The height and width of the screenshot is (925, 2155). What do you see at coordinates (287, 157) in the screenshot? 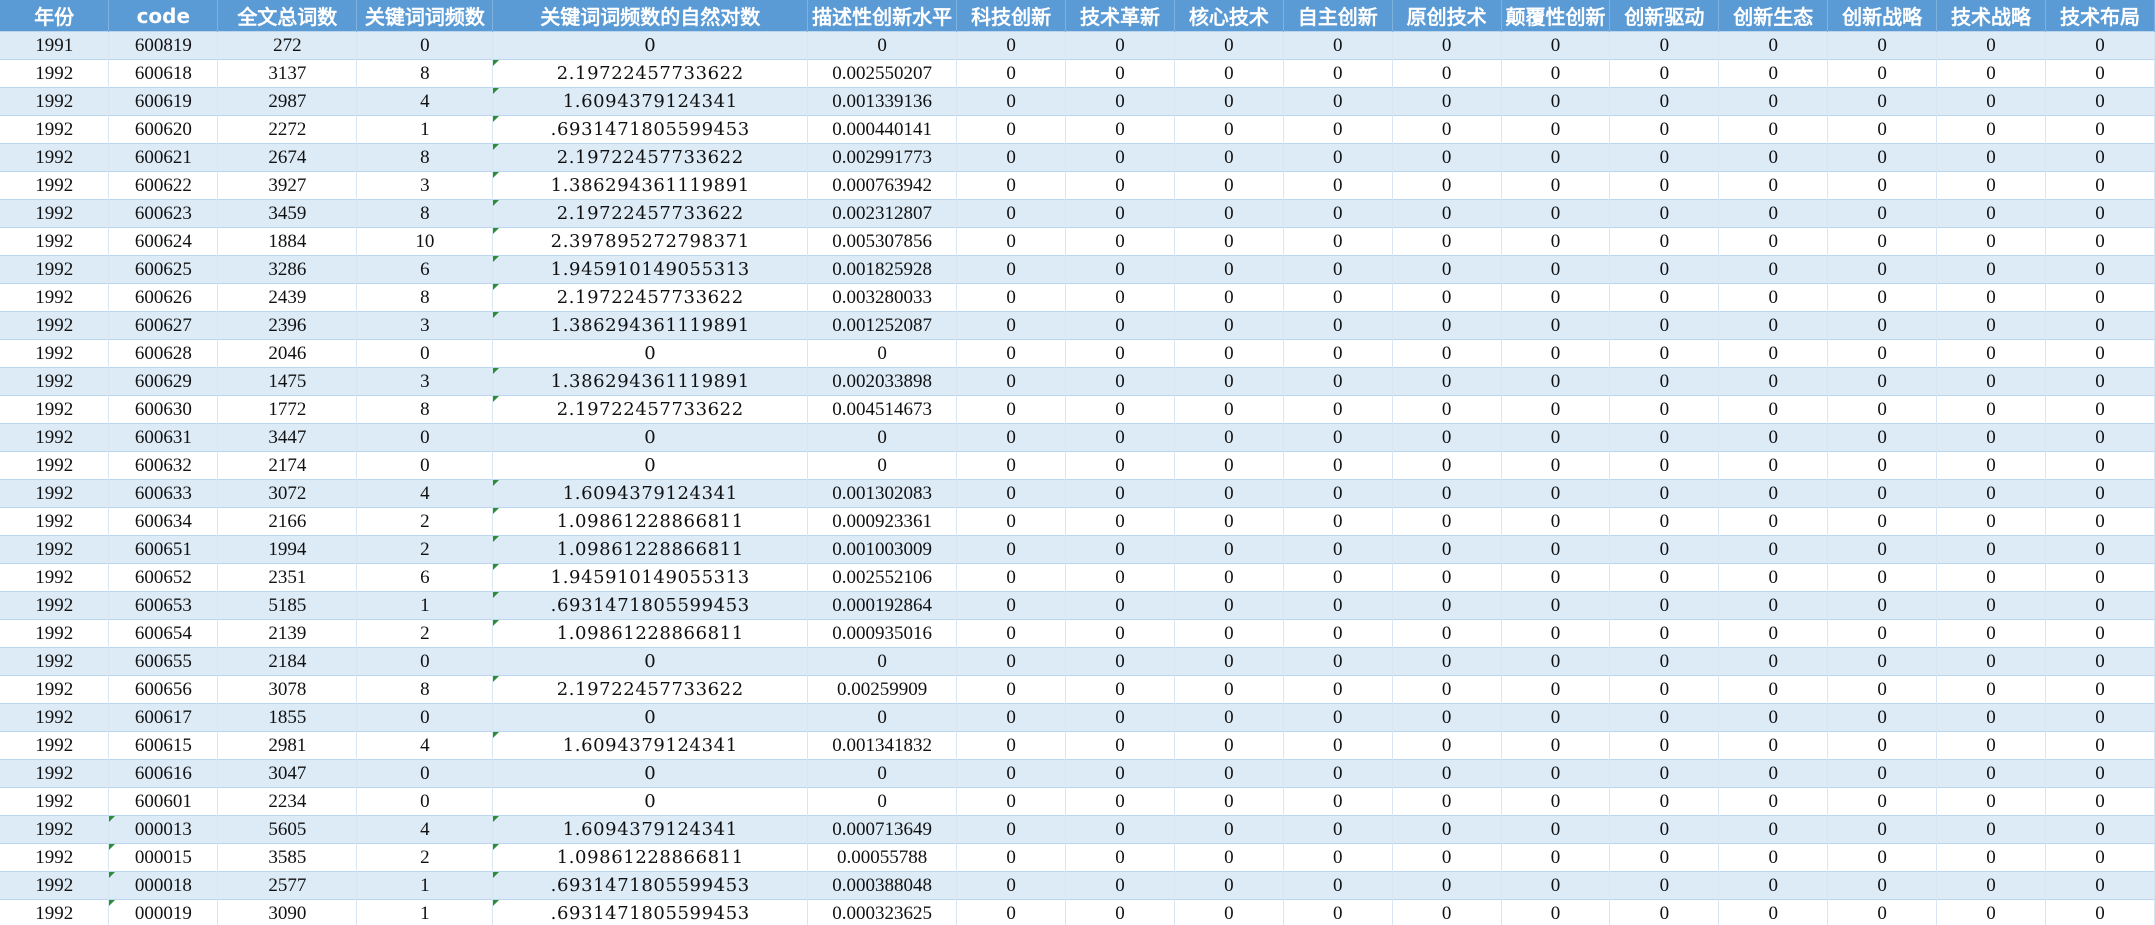
I see `cell-total: 2674` at bounding box center [287, 157].